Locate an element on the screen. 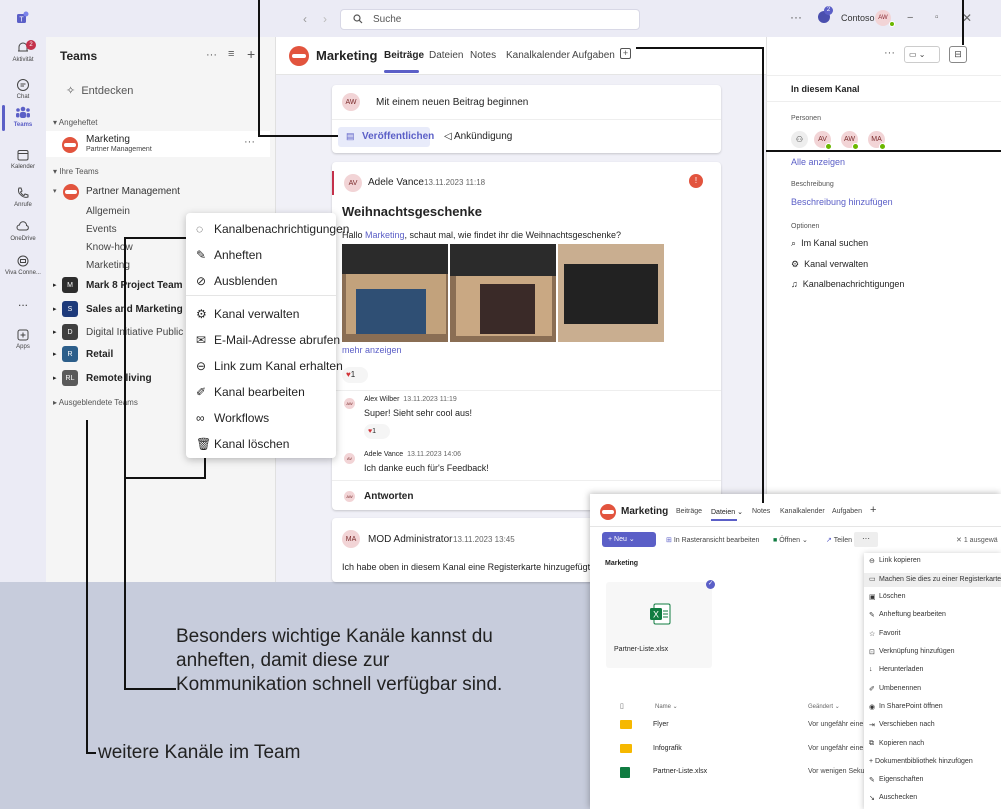 The width and height of the screenshot is (1001, 809). team-partner-management: Partner Management is located at coordinates (133, 191).